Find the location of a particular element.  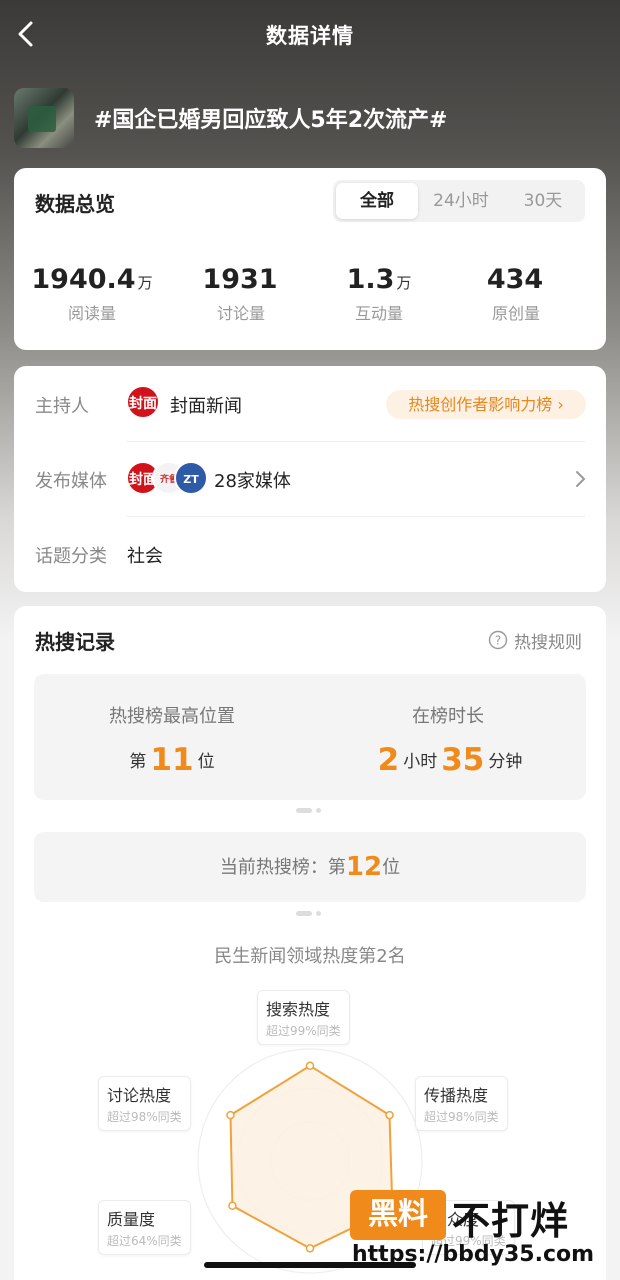

tab-30d: 30天 is located at coordinates (543, 201).